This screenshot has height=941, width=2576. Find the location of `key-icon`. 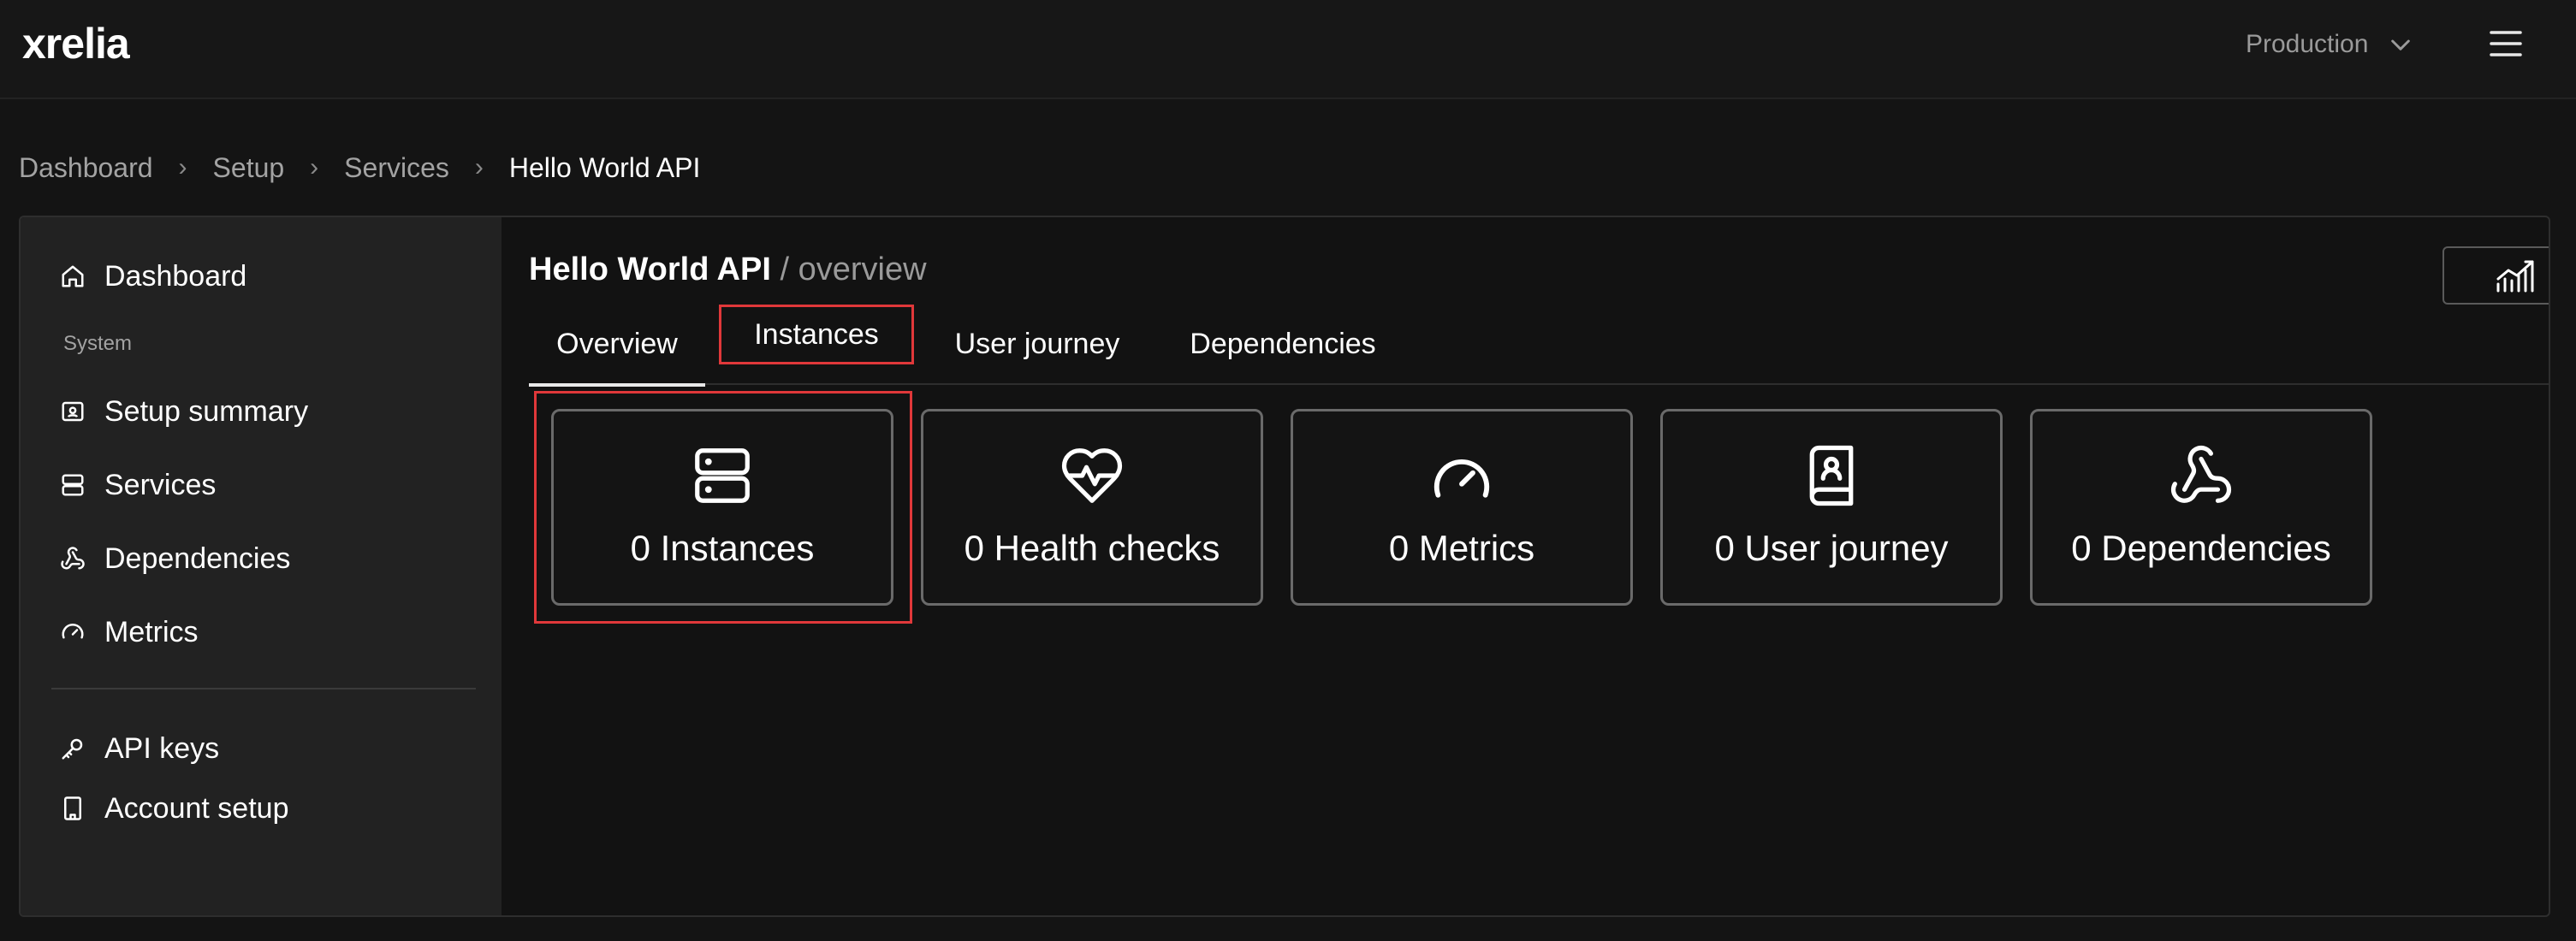

key-icon is located at coordinates (72, 749).